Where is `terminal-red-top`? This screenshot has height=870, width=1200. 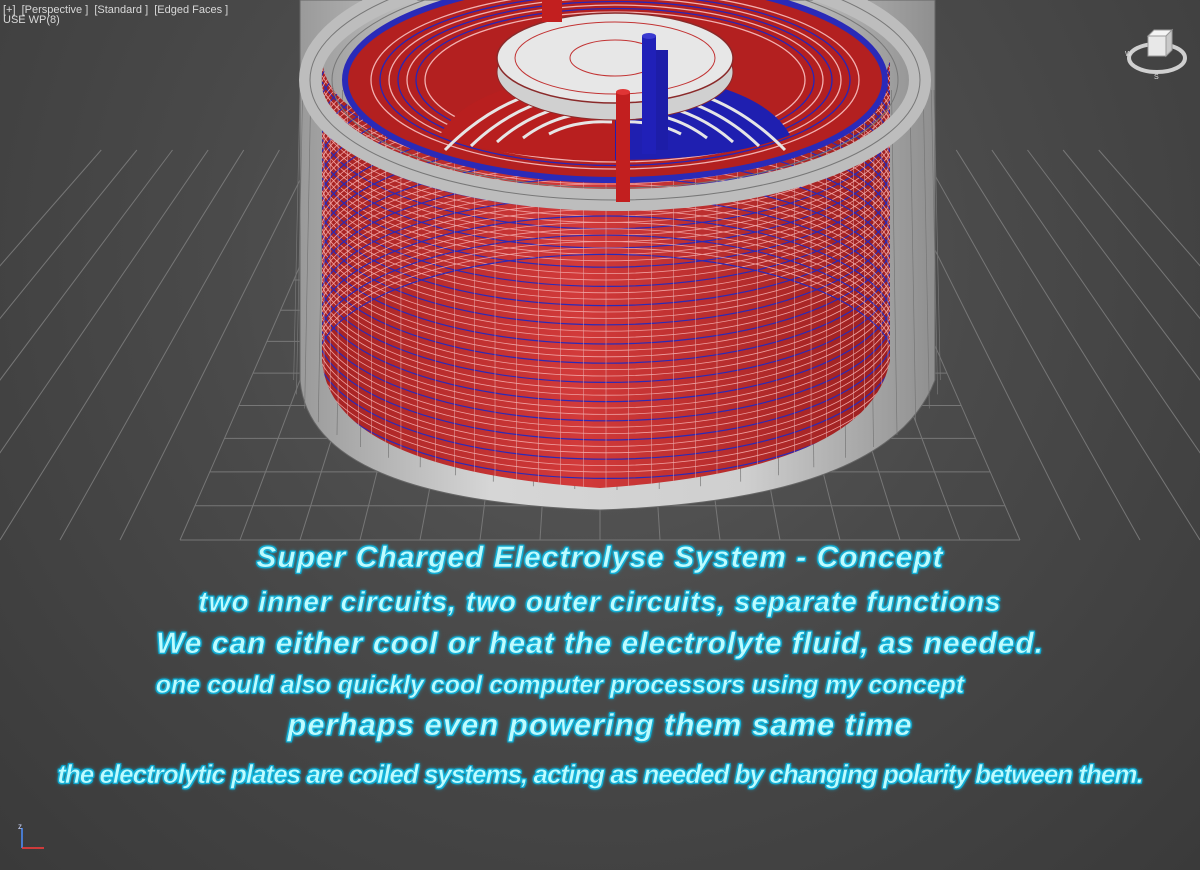
terminal-red-top is located at coordinates (552, 11).